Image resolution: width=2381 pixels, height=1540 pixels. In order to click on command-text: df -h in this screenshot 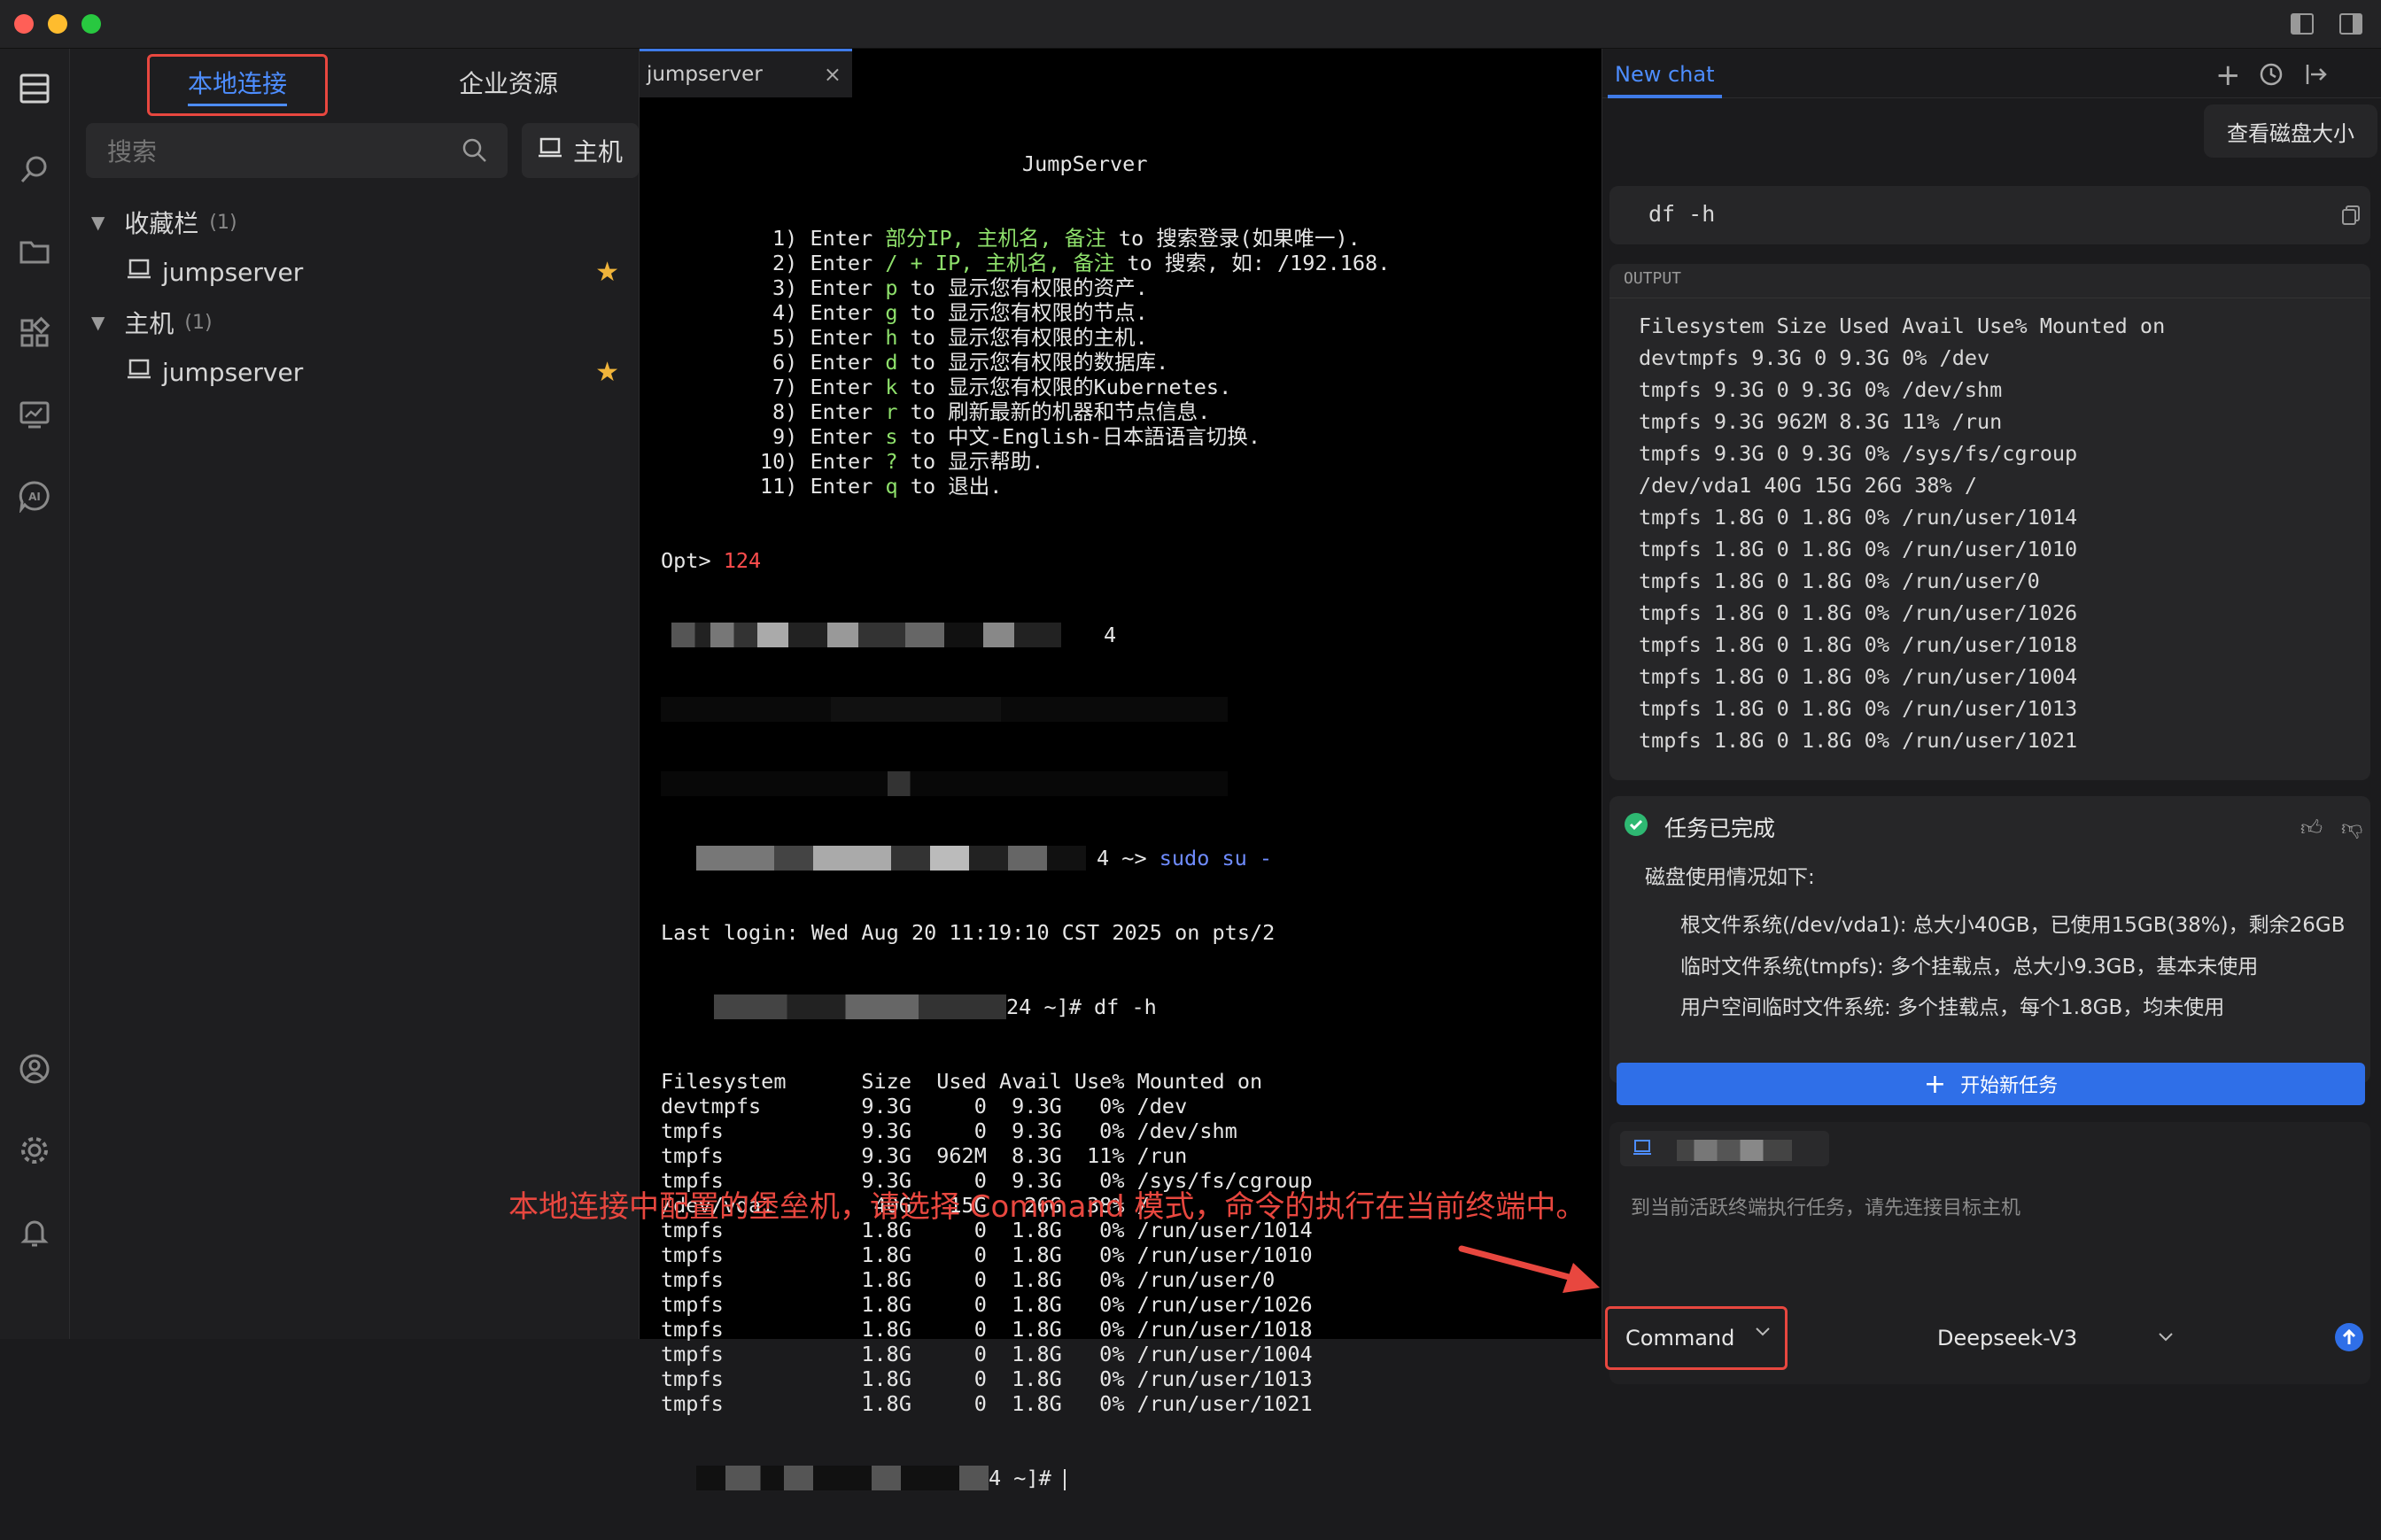, I will do `click(1682, 214)`.